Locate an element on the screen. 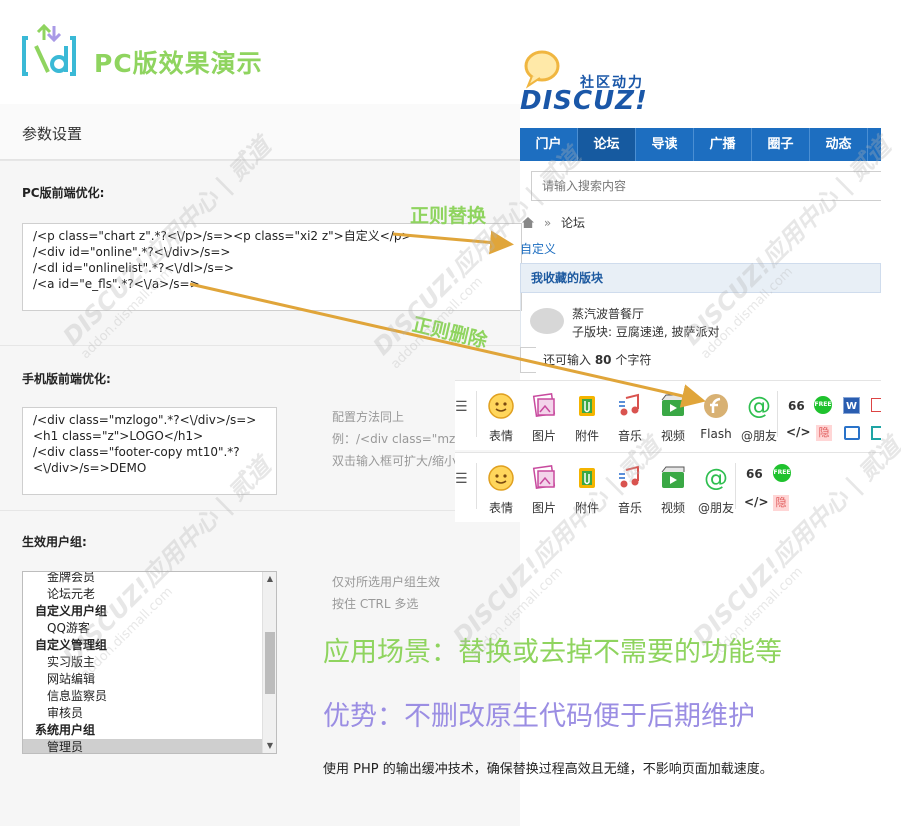  image-upload-icon is located at coordinates (852, 433).